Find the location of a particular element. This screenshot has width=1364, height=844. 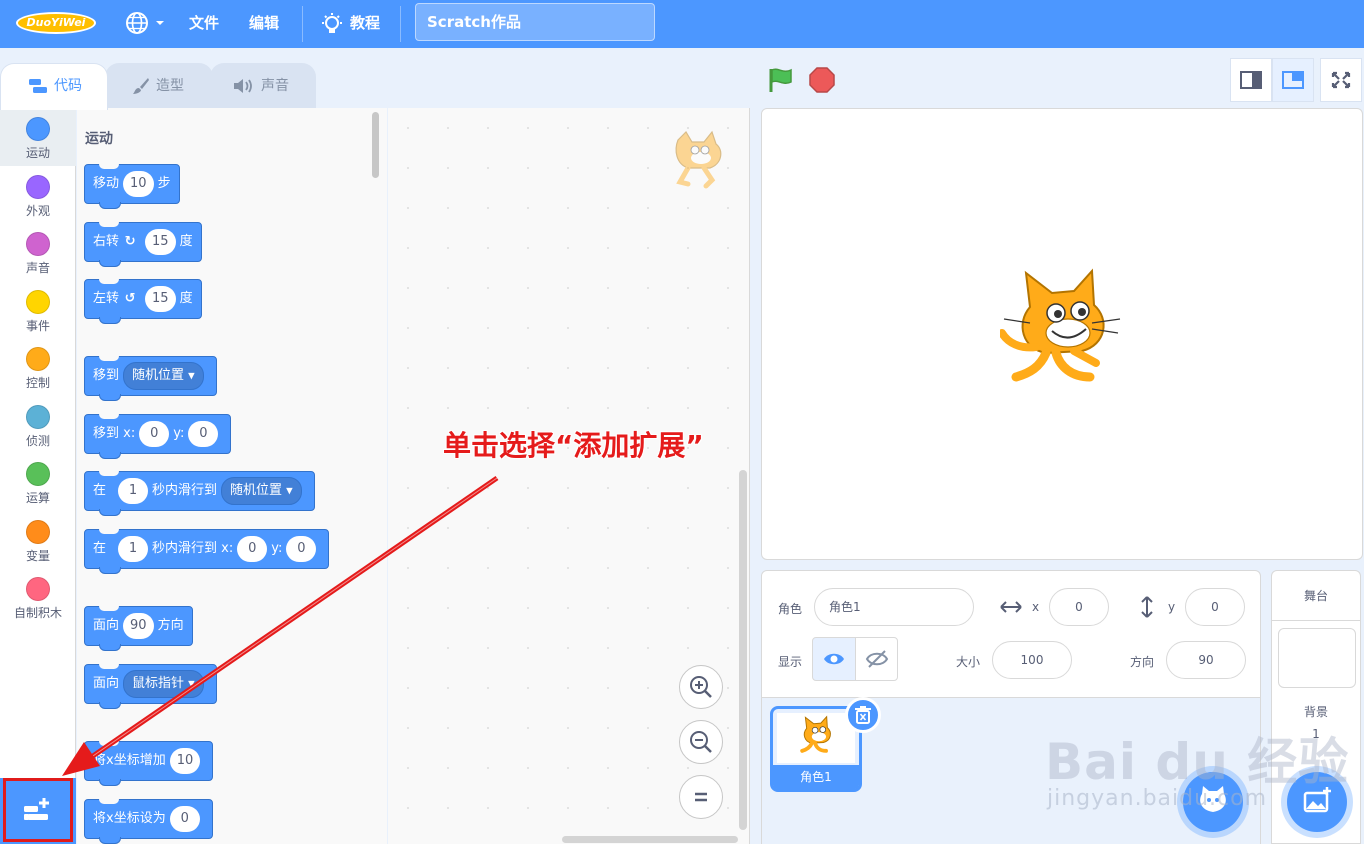

block-goto-xy: 移到 x: 0 y: 0 is located at coordinates (158, 436).